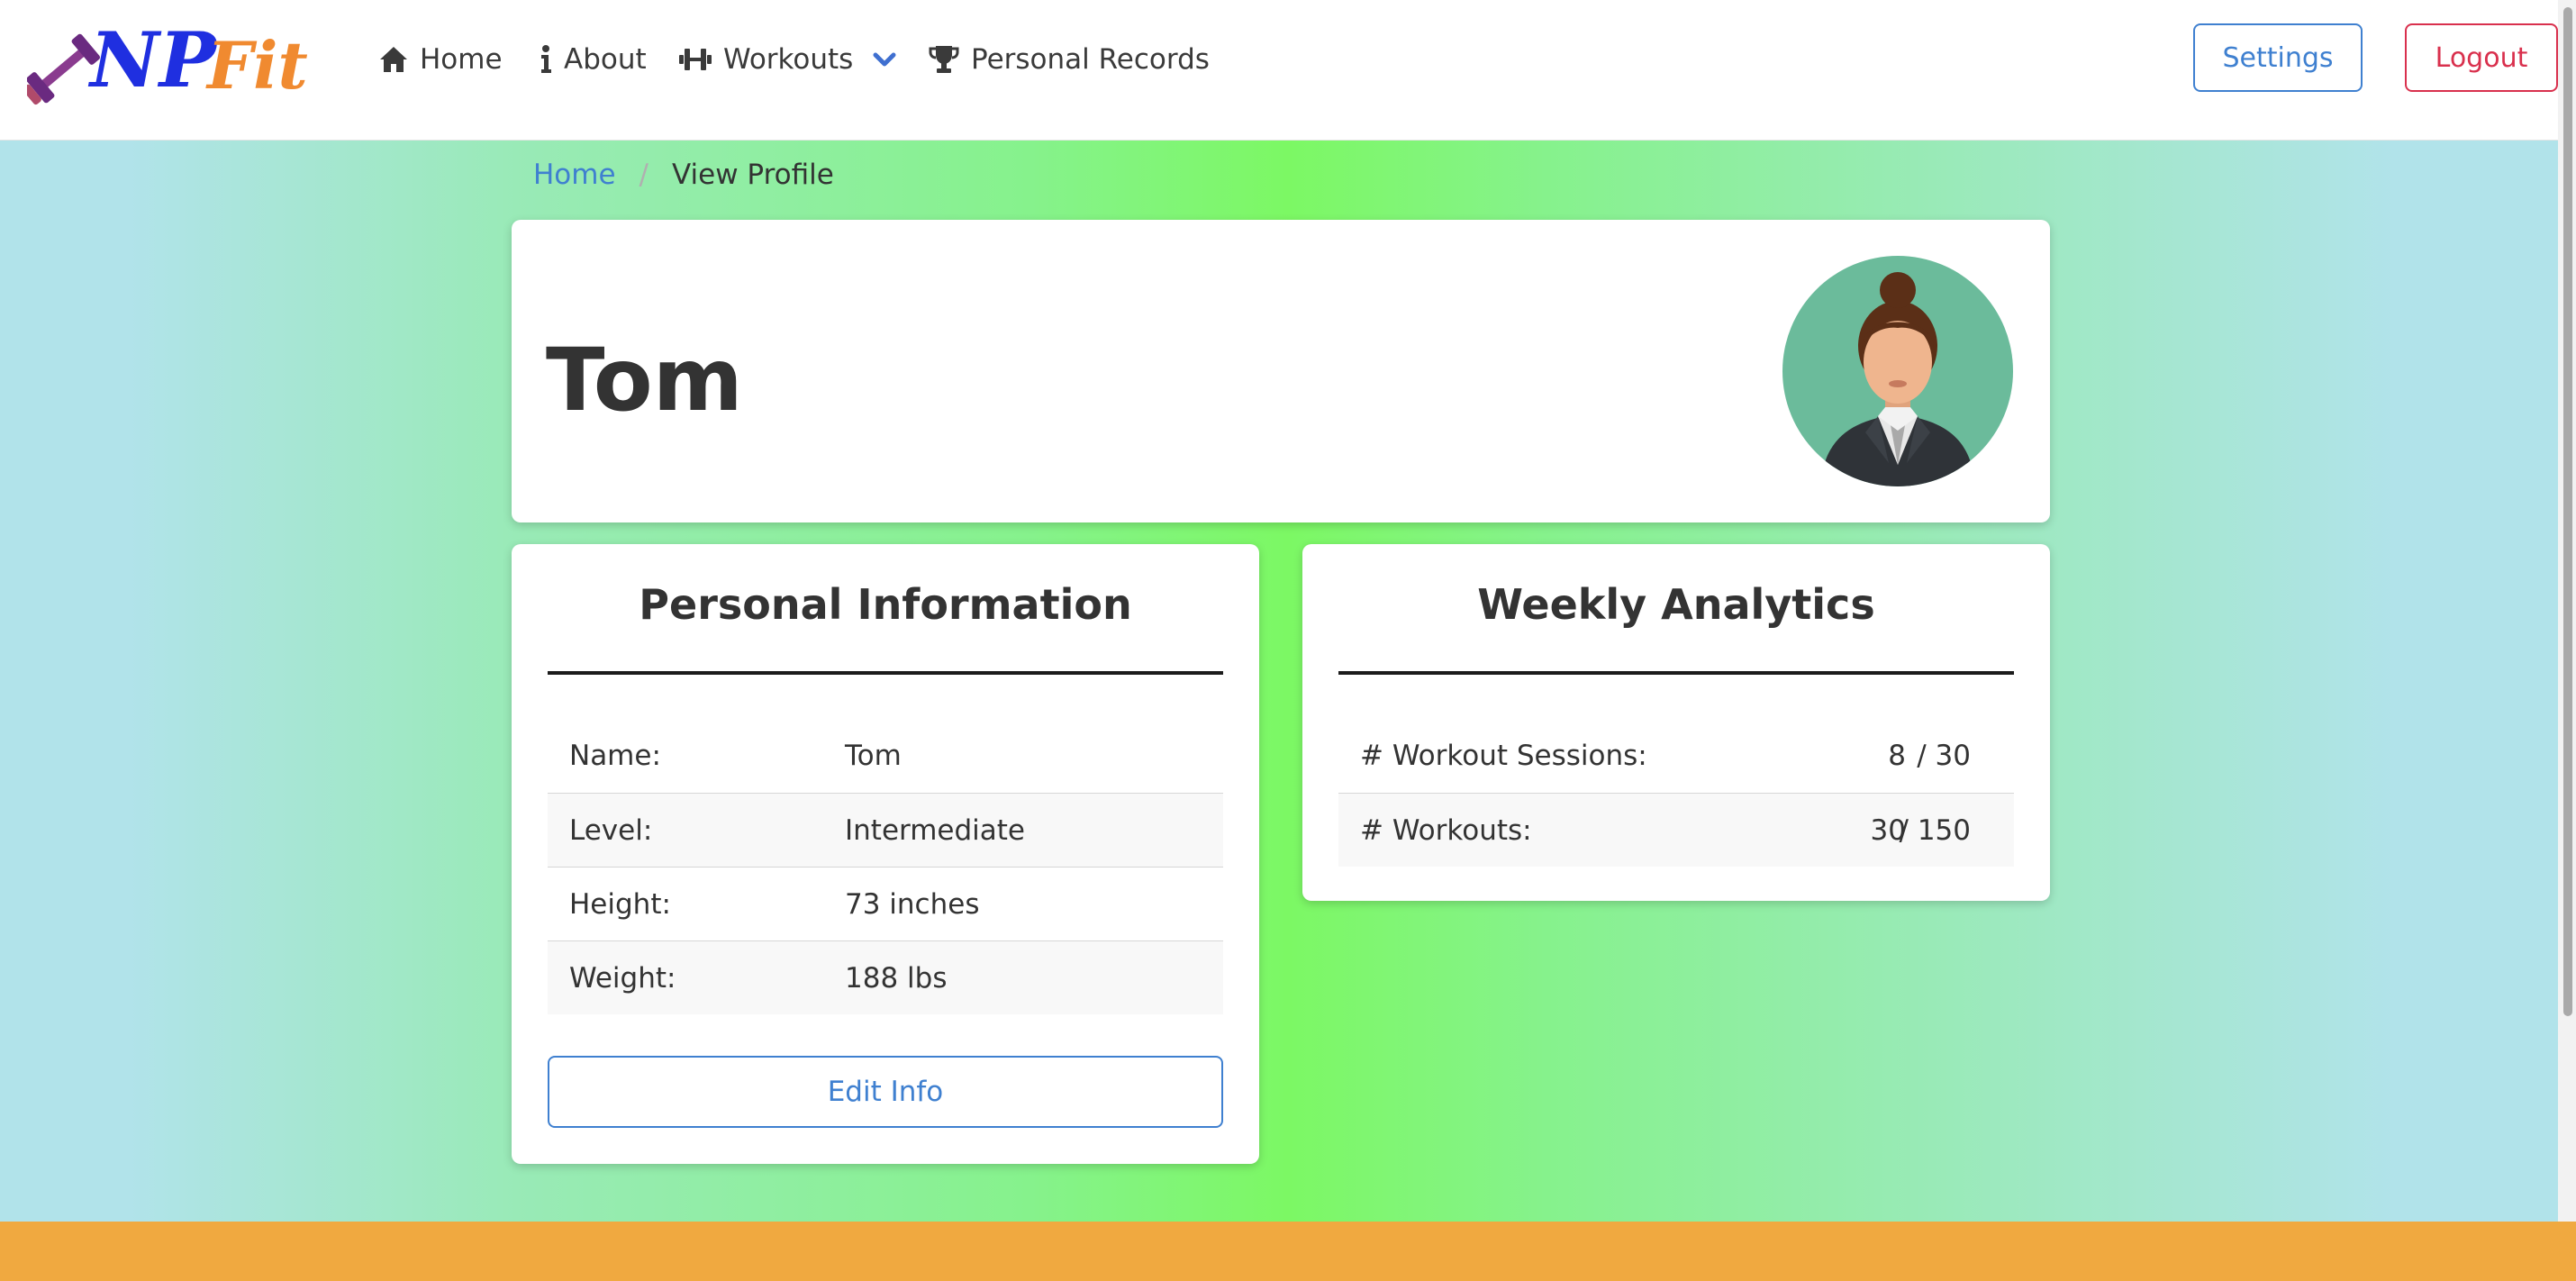  What do you see at coordinates (873, 756) in the screenshot?
I see `info-value: Tom` at bounding box center [873, 756].